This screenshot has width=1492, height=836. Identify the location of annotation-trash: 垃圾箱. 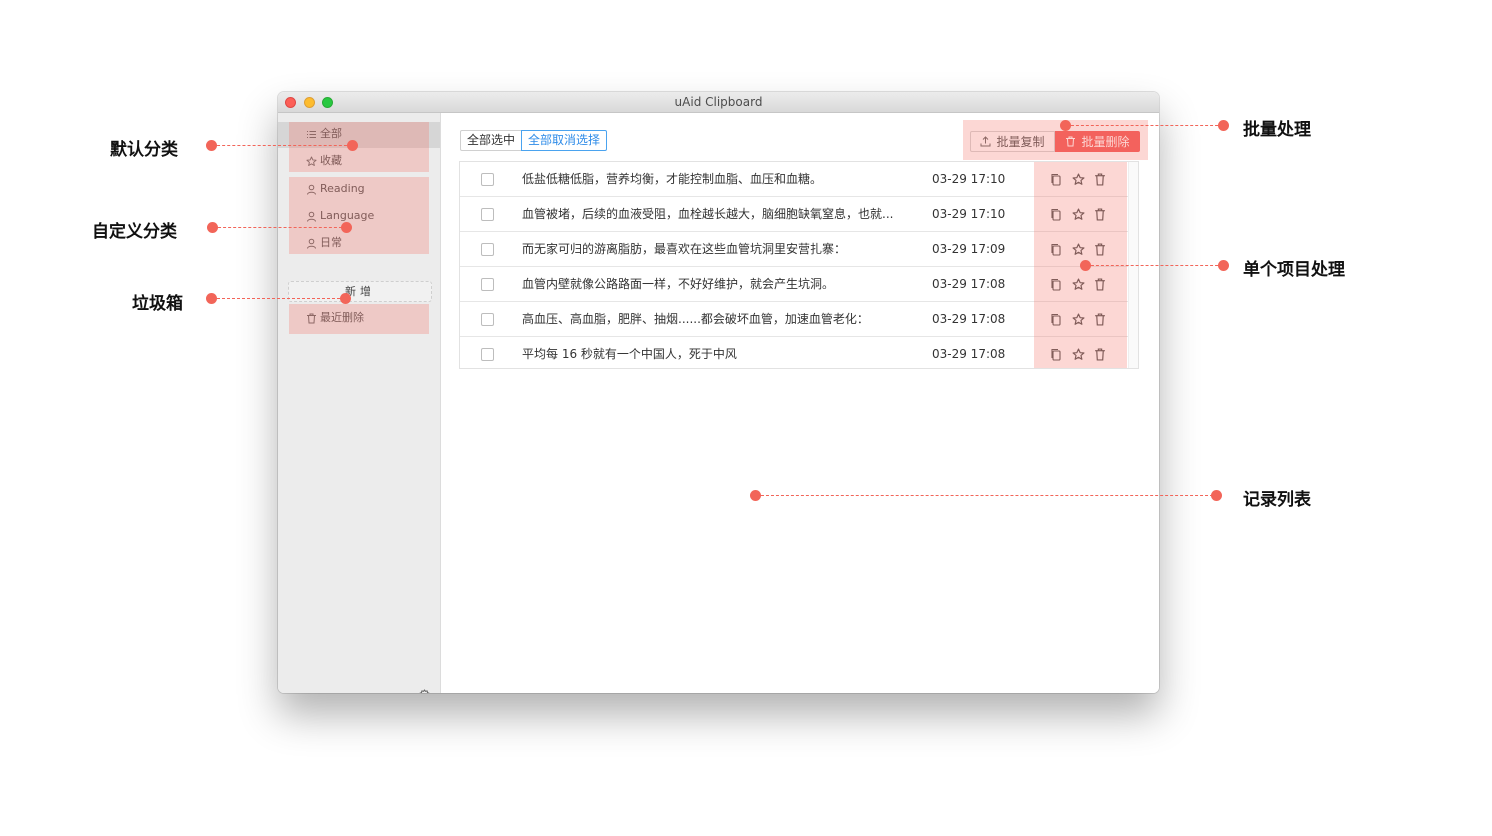
(157, 304).